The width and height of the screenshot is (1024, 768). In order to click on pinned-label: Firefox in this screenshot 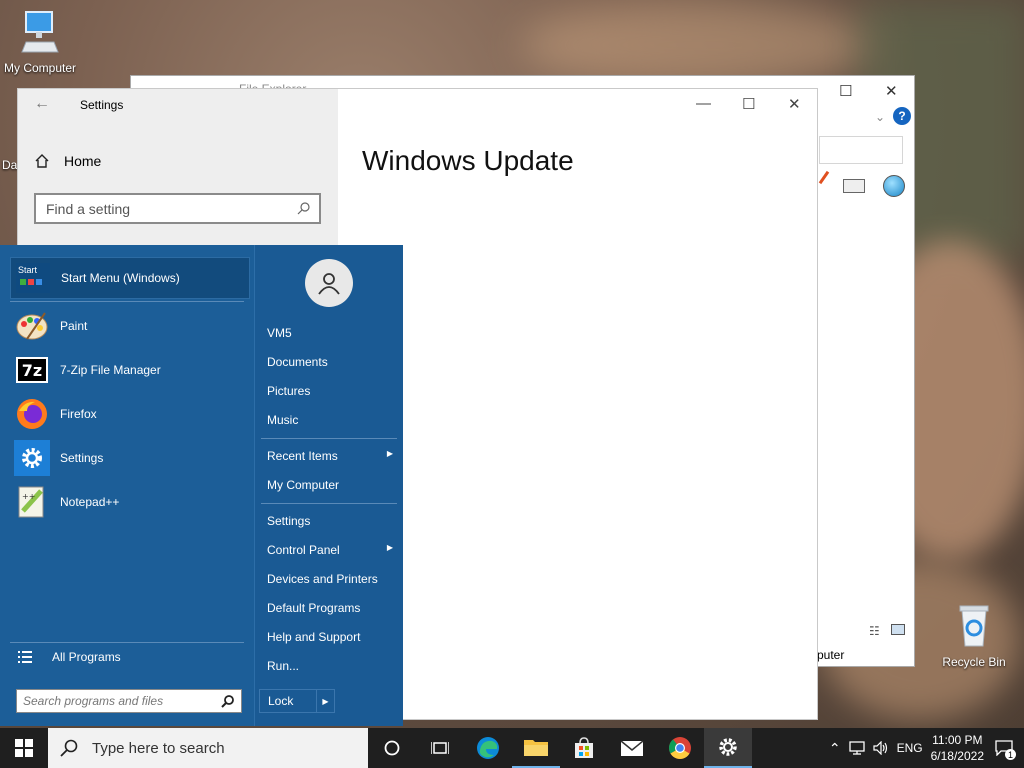, I will do `click(78, 414)`.